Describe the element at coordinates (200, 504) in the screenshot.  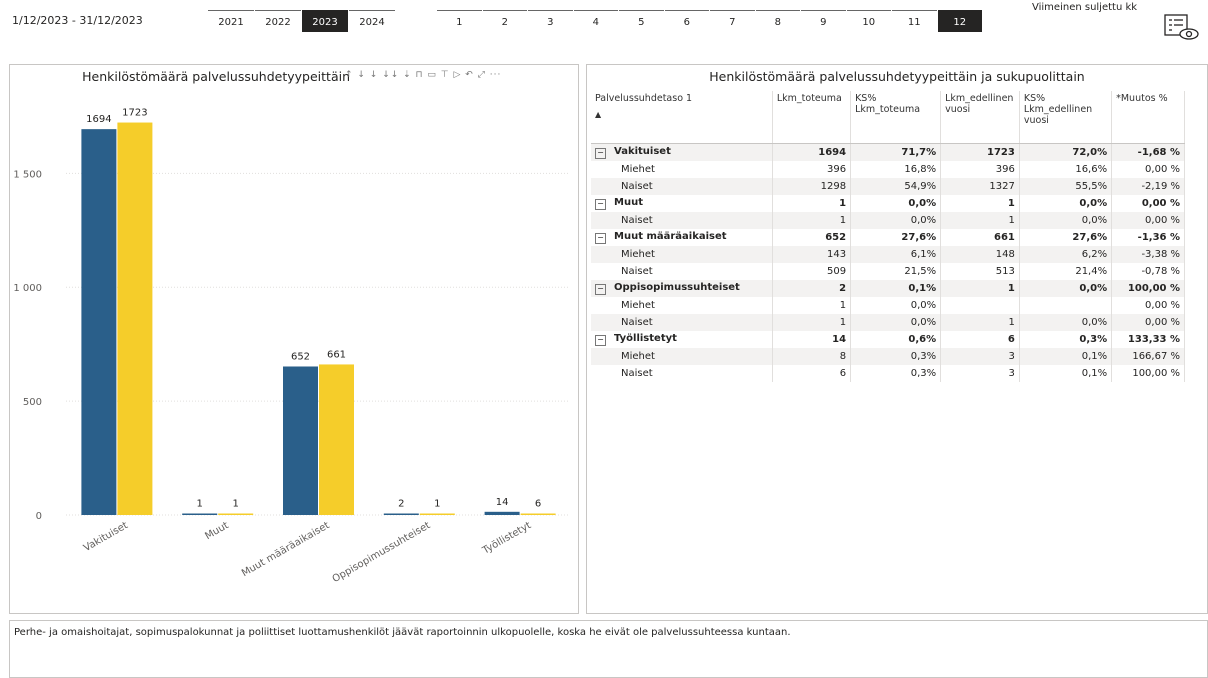
I see `data-label: 1` at that location.